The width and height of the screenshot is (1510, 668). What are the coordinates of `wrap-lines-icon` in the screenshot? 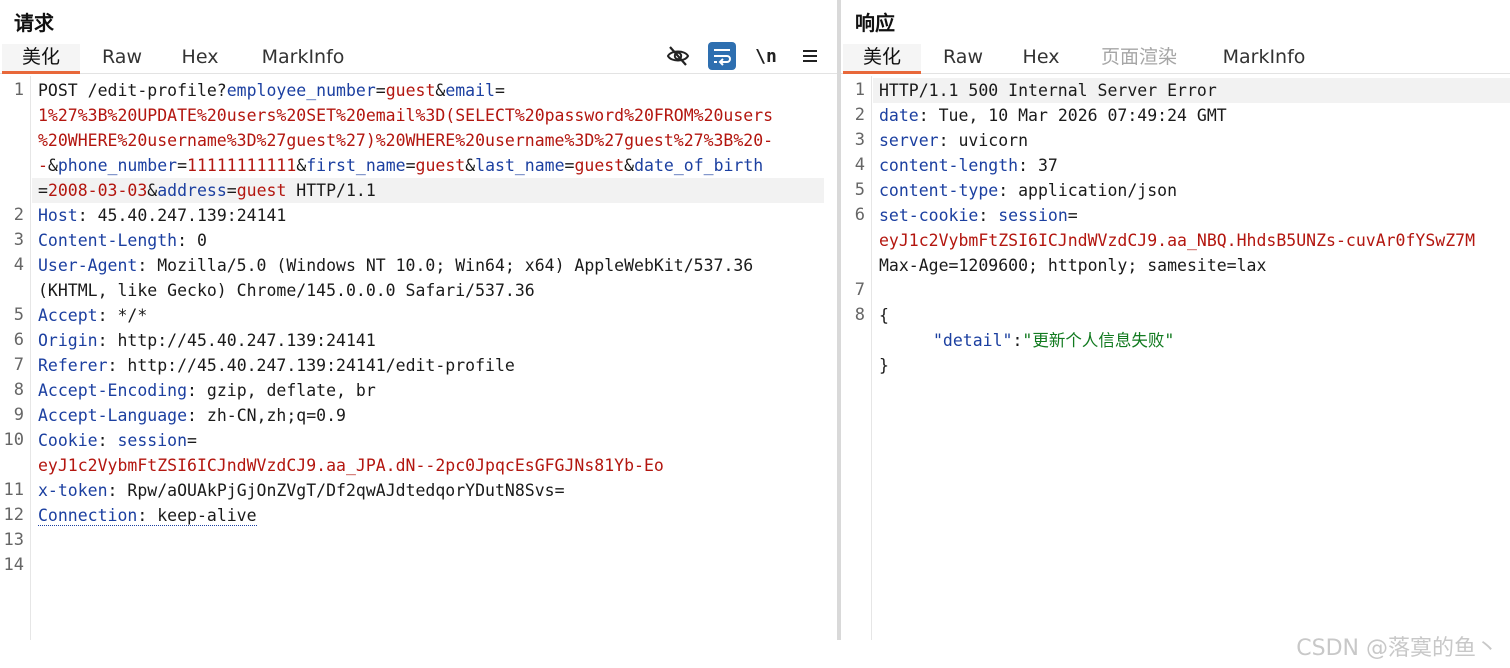 It's located at (722, 56).